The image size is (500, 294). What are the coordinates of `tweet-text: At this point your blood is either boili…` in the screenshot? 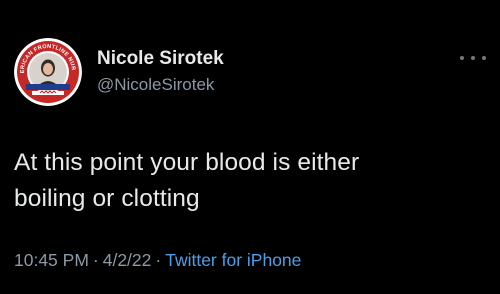 It's located at (187, 180).